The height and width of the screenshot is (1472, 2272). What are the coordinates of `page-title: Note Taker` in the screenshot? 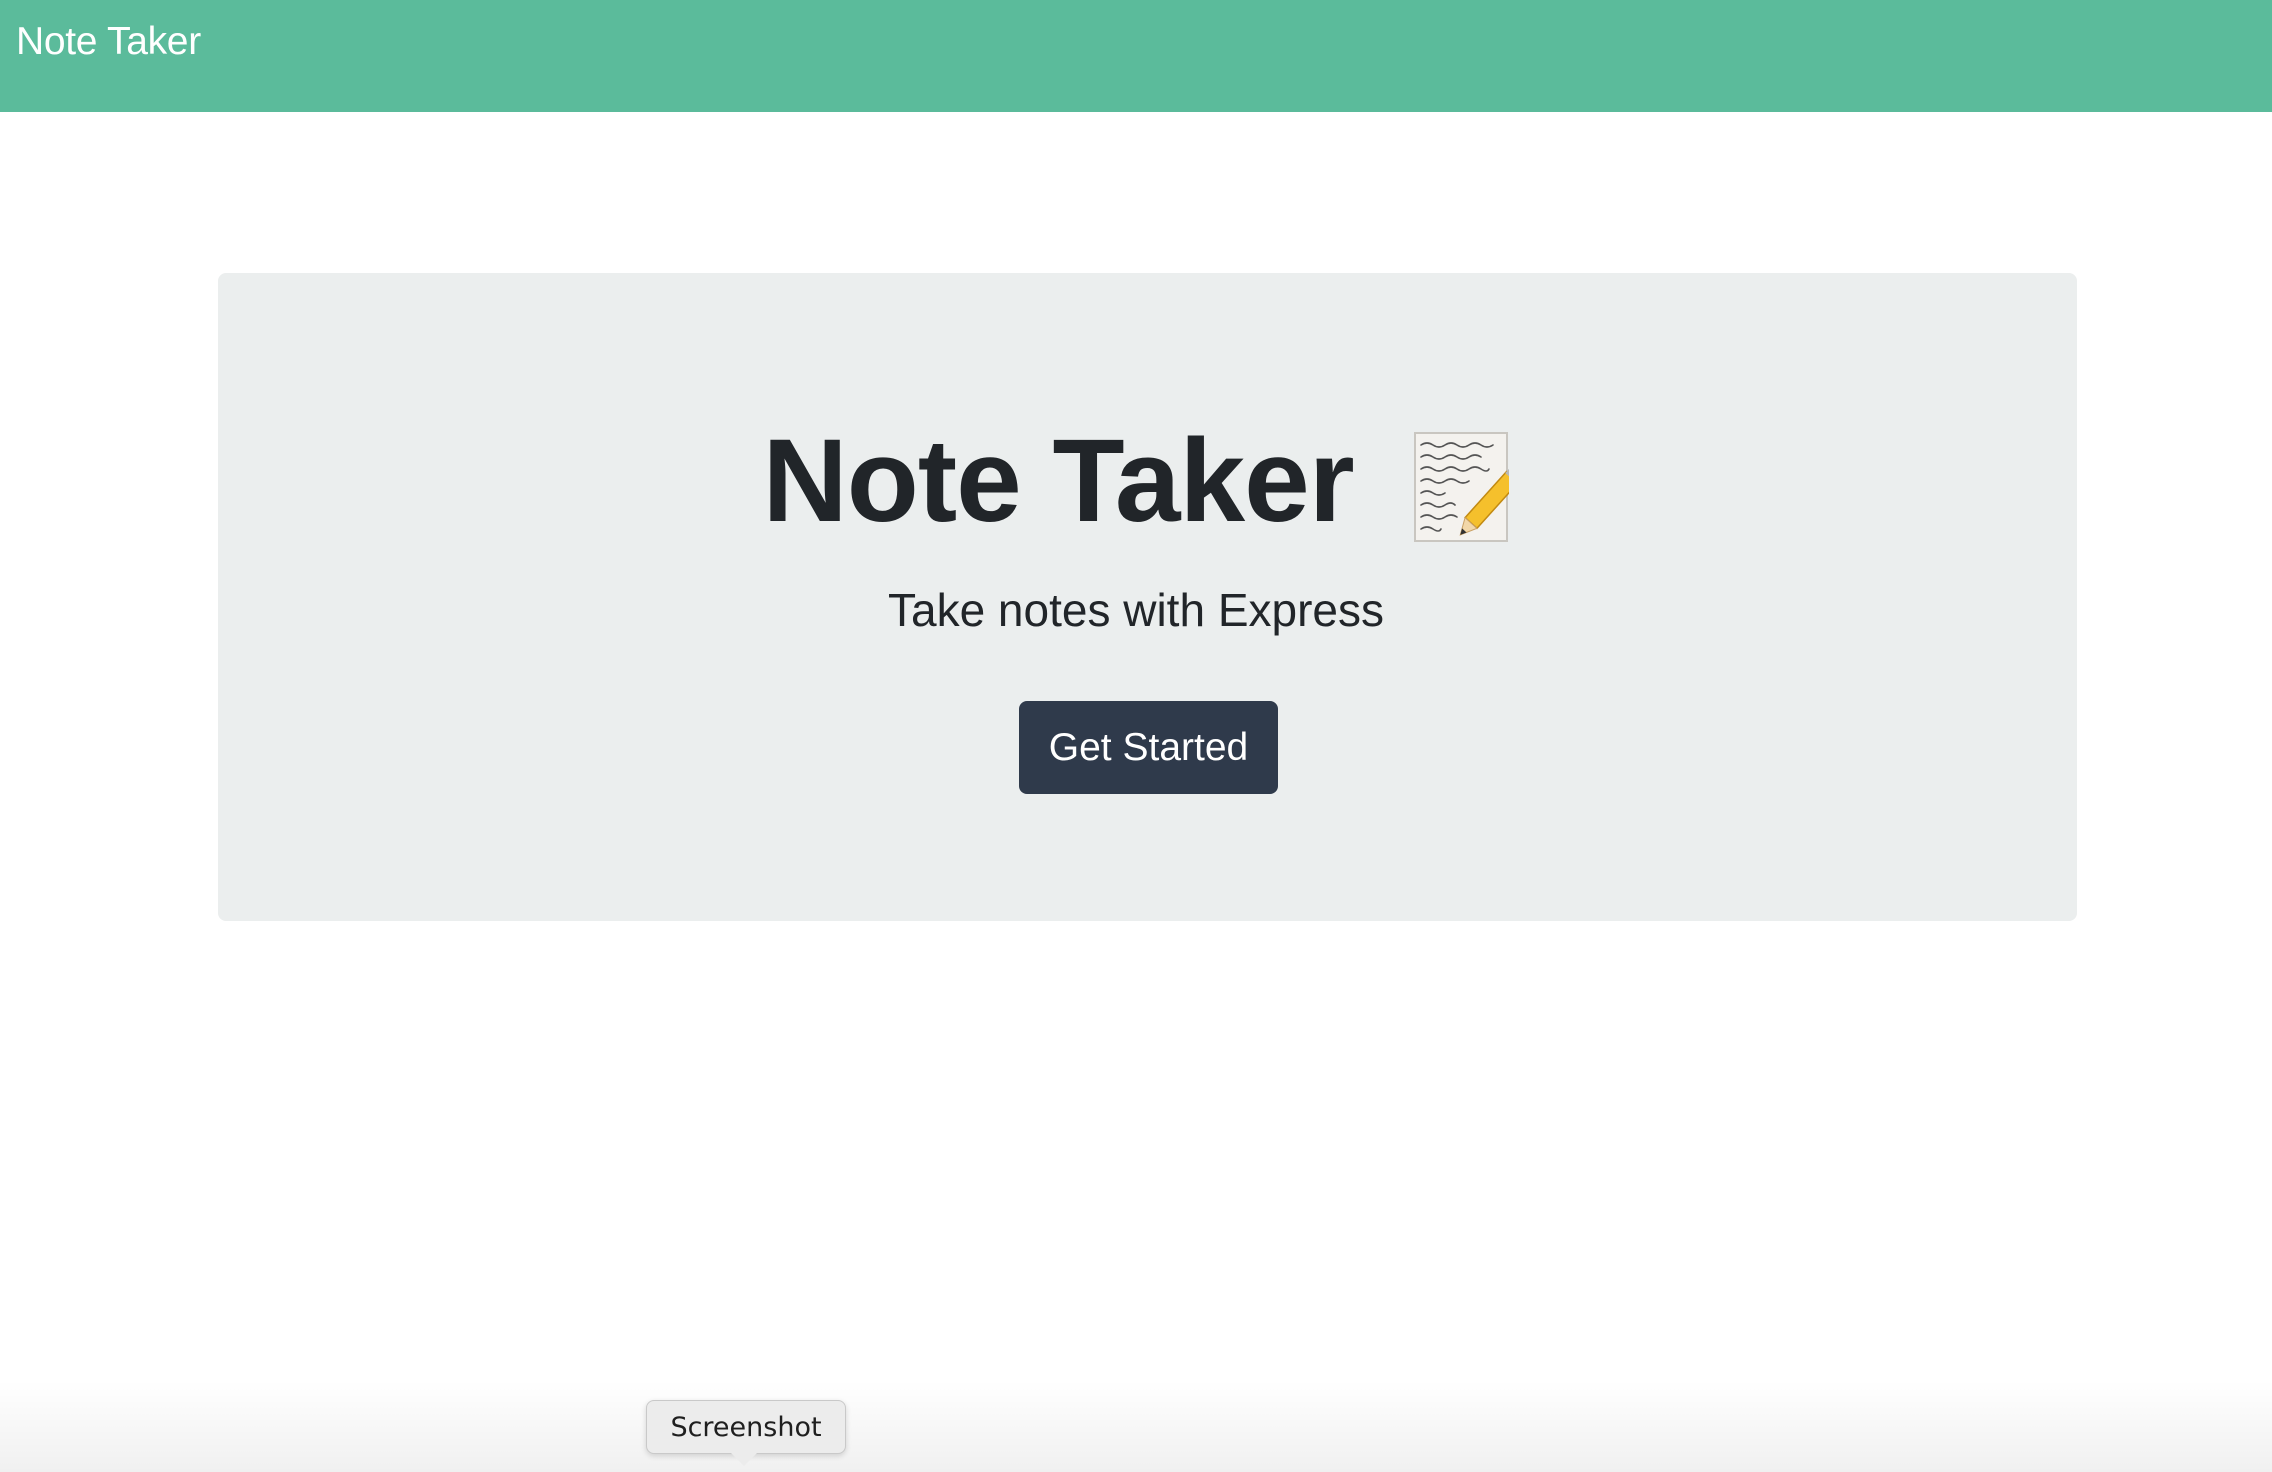 It's located at (1136, 476).